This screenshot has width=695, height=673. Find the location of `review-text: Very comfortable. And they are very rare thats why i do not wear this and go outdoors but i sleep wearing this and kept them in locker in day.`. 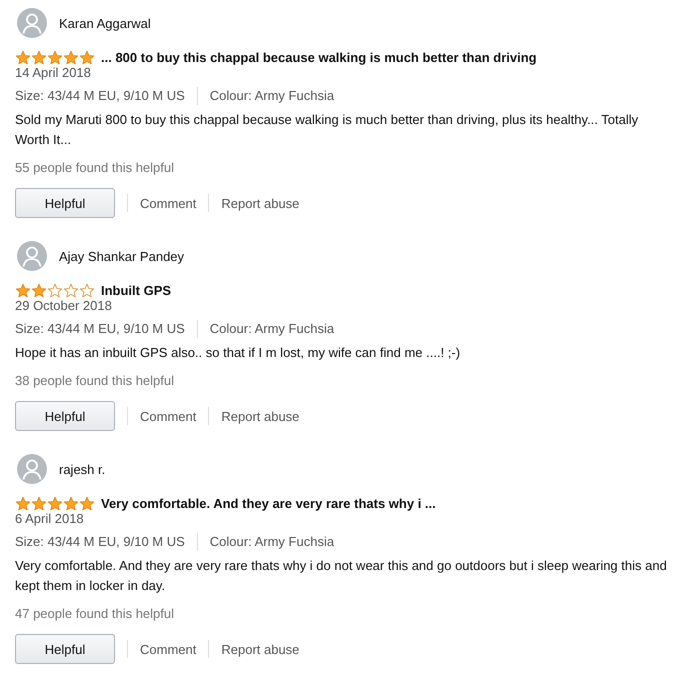

review-text: Very comfortable. And they are very rare thats why i do not wear this and go outdoors but i sleep wearing this and kept them in locker in day. is located at coordinates (341, 576).